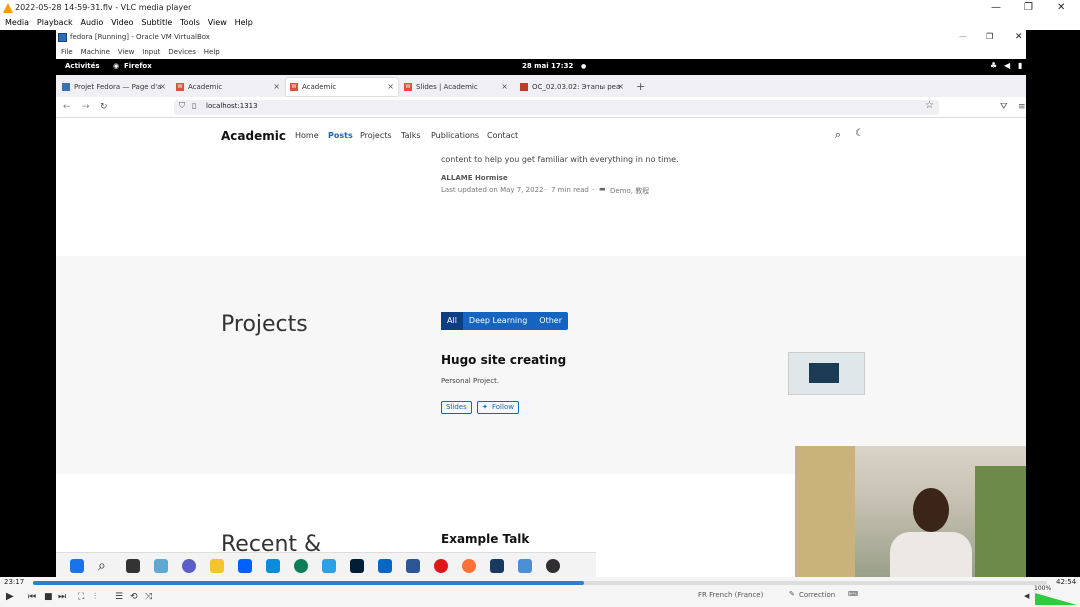 The image size is (1080, 607). Describe the element at coordinates (122, 23) in the screenshot. I see `vlc-menu-video: Video` at that location.